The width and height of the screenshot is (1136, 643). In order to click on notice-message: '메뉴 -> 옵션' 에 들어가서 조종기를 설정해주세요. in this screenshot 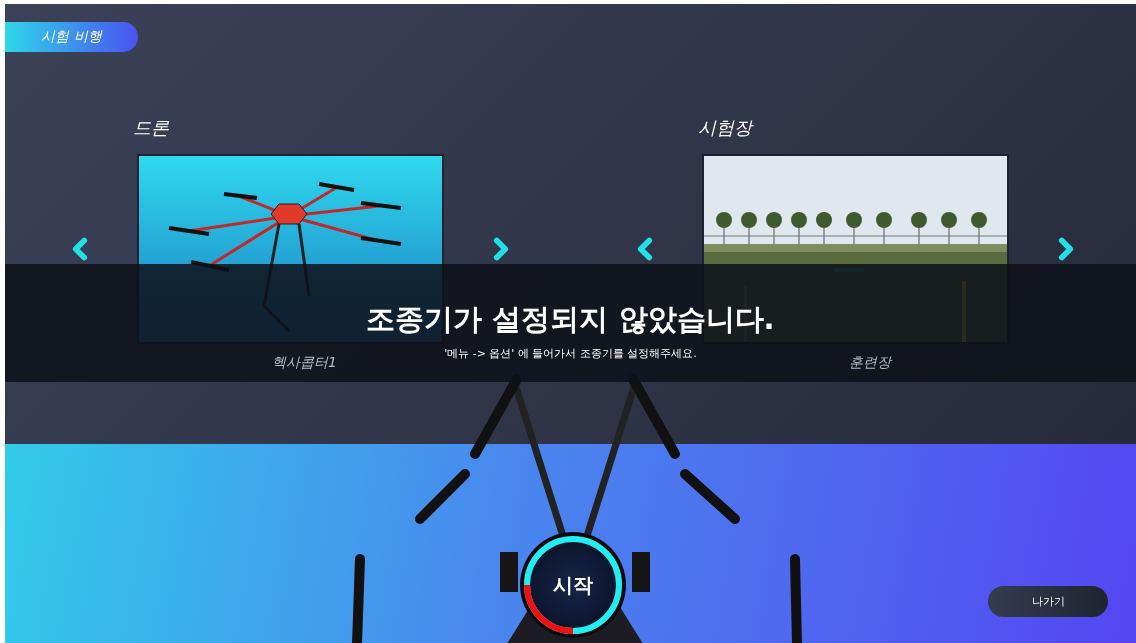, I will do `click(570, 353)`.